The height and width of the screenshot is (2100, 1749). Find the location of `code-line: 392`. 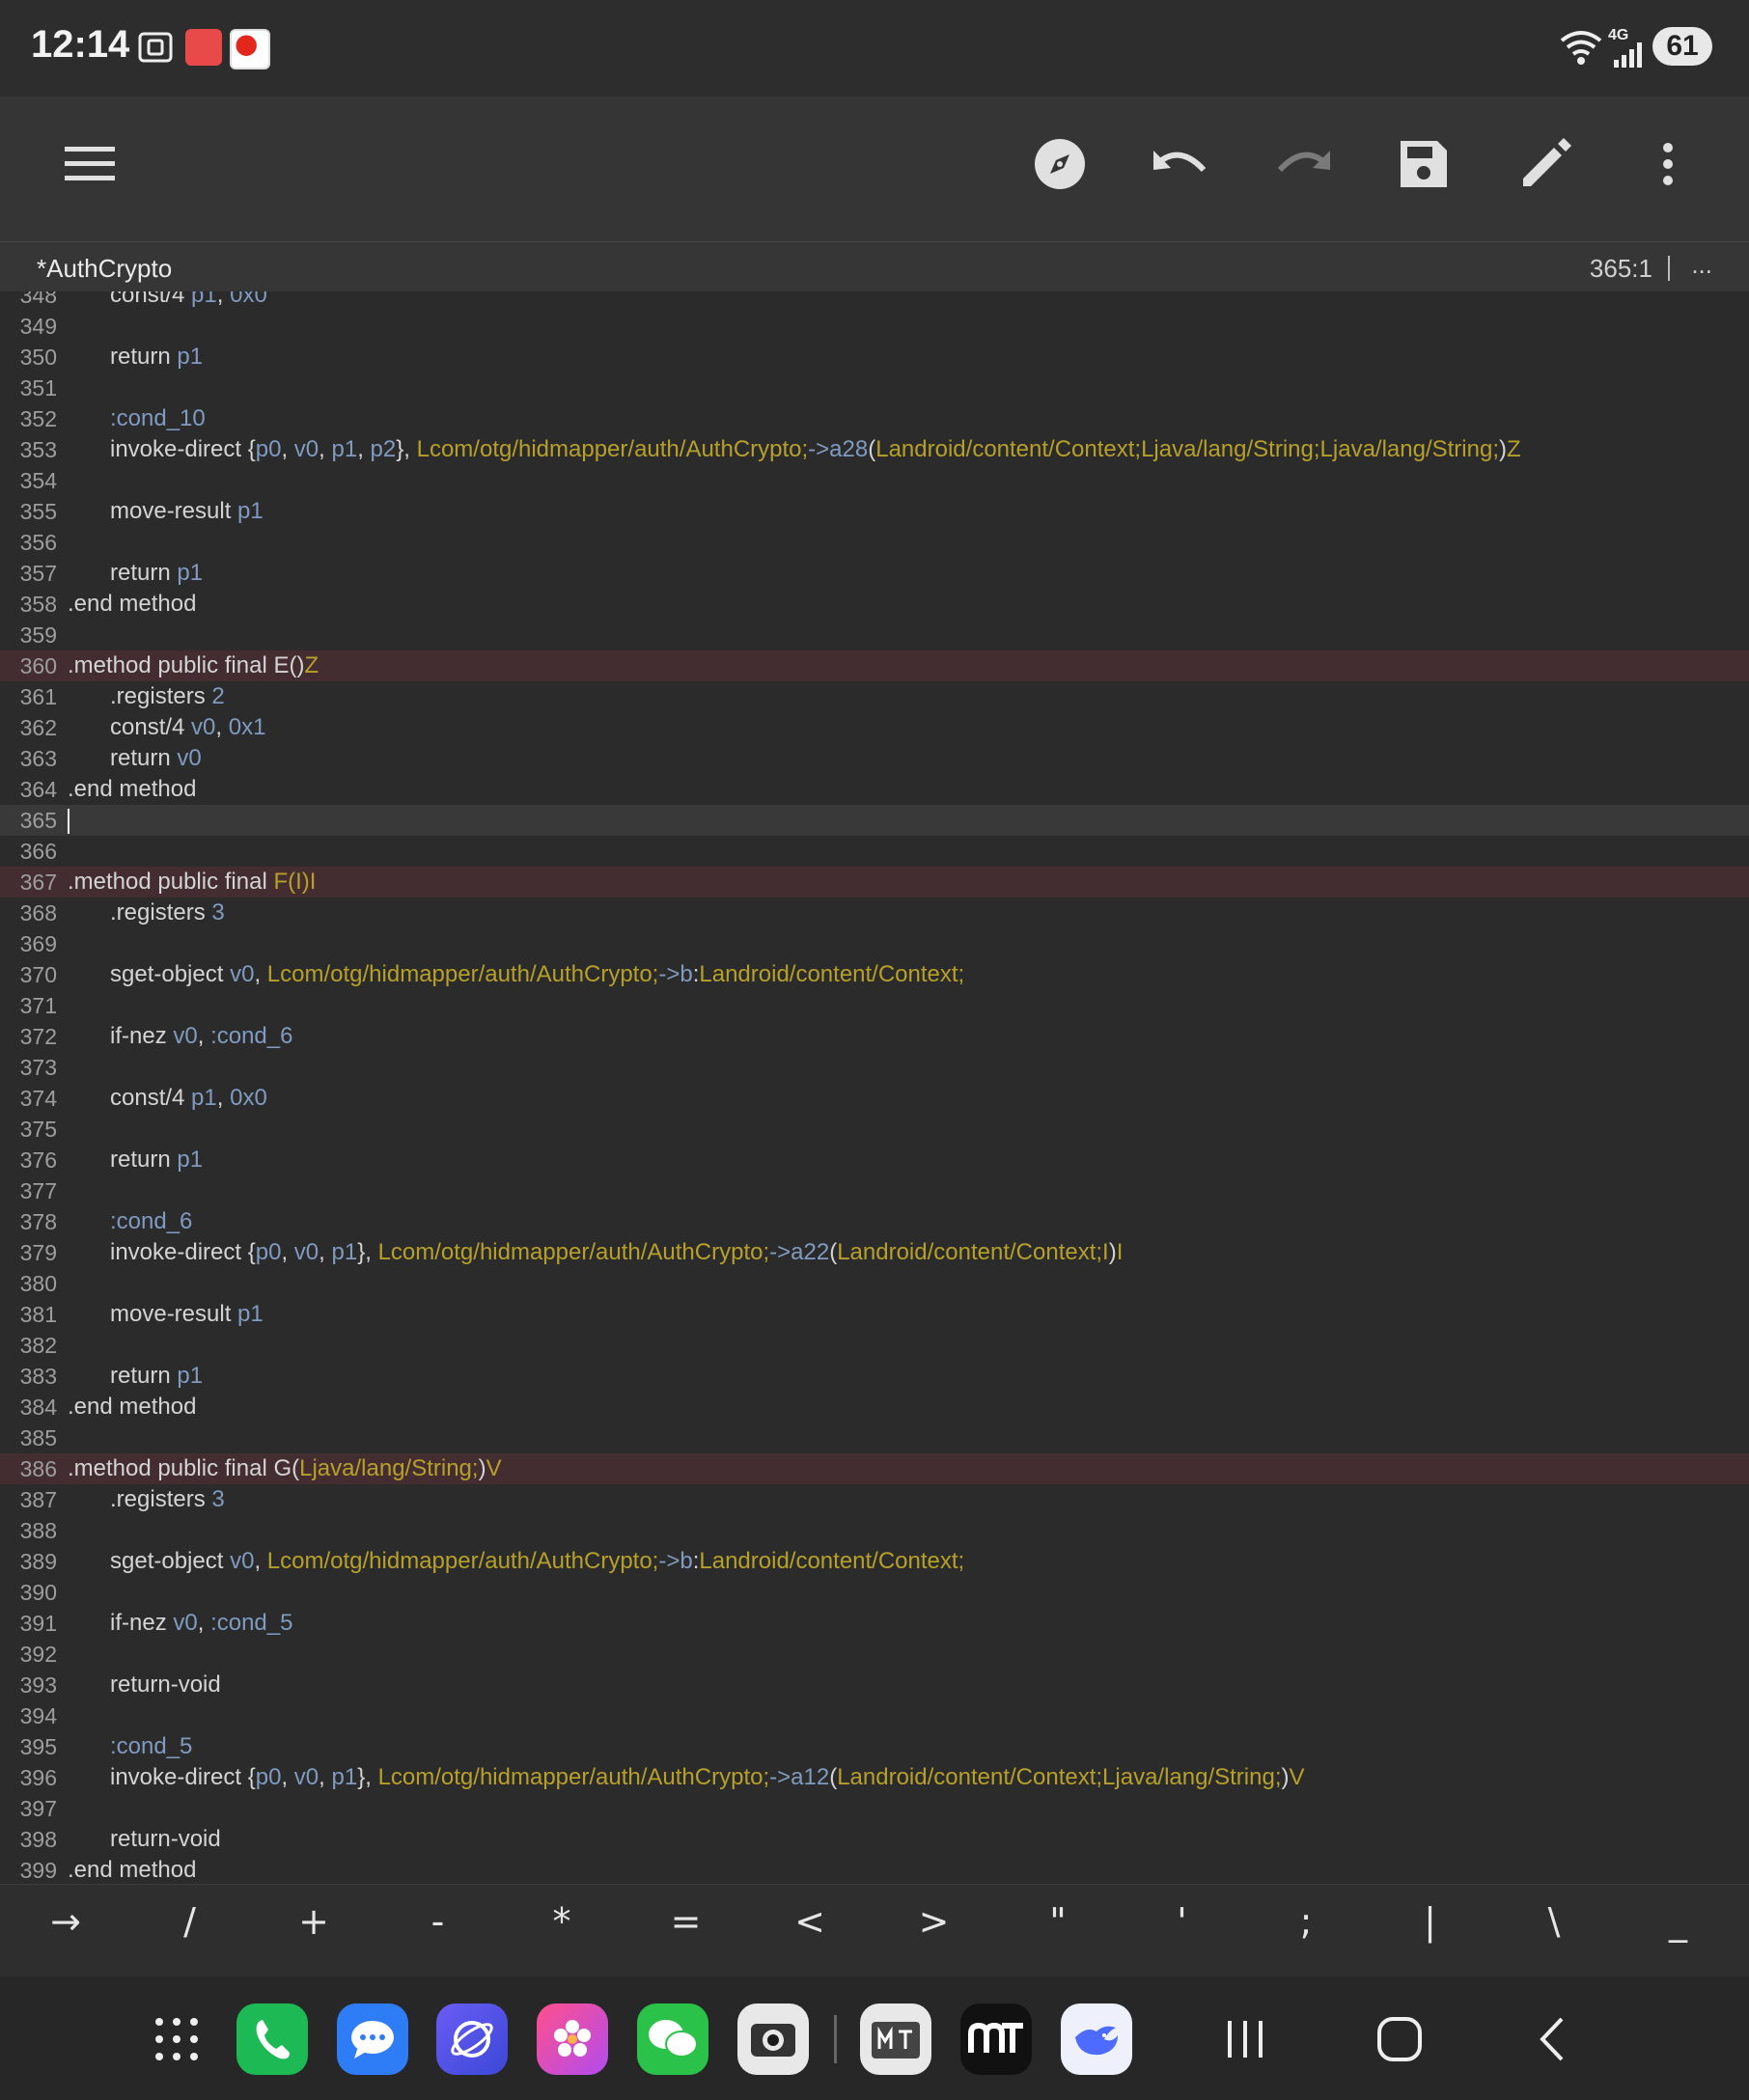

code-line: 392 is located at coordinates (875, 1654).